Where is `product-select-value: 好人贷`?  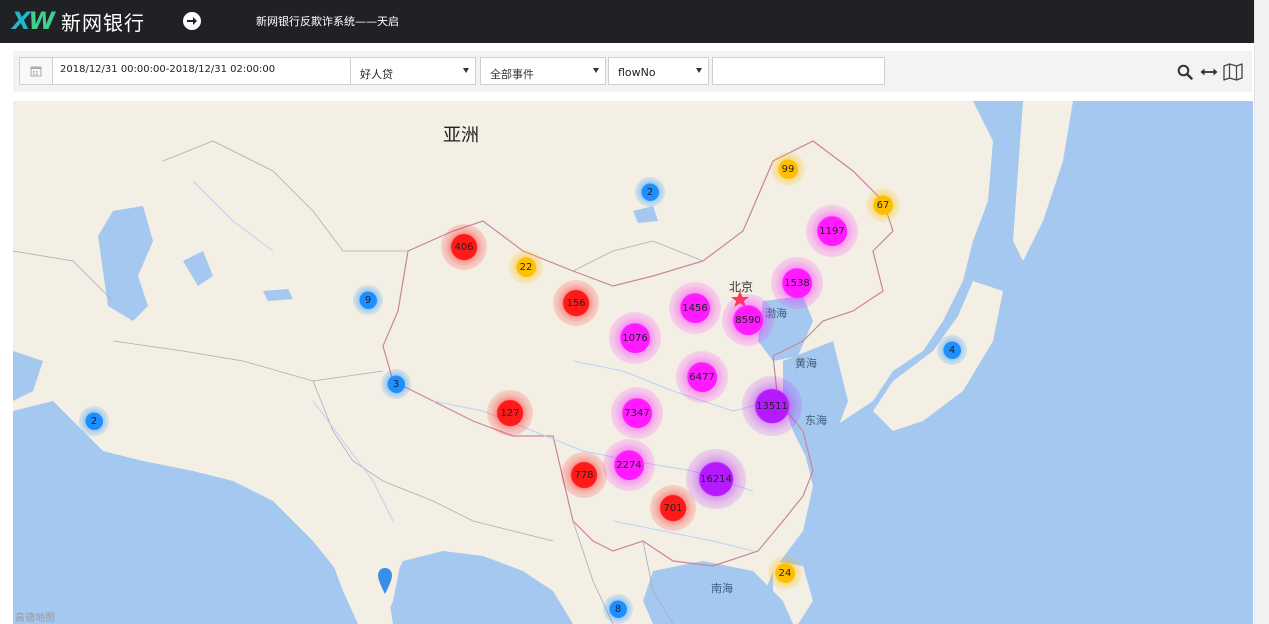
product-select-value: 好人贷 is located at coordinates (376, 74).